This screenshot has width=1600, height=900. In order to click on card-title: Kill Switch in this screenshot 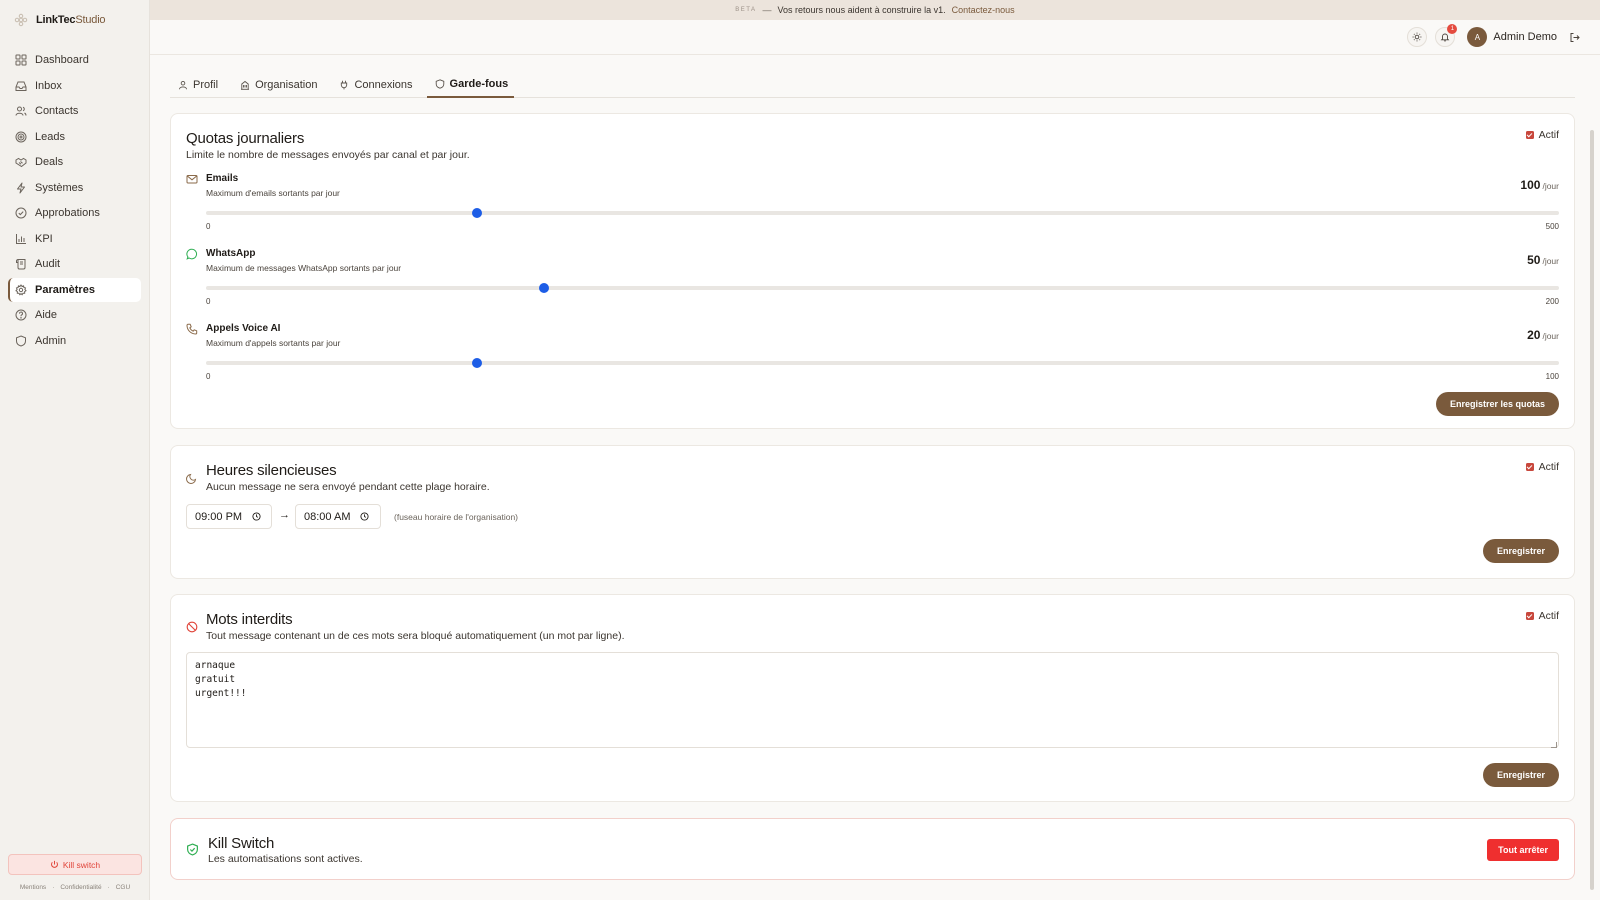, I will do `click(241, 843)`.